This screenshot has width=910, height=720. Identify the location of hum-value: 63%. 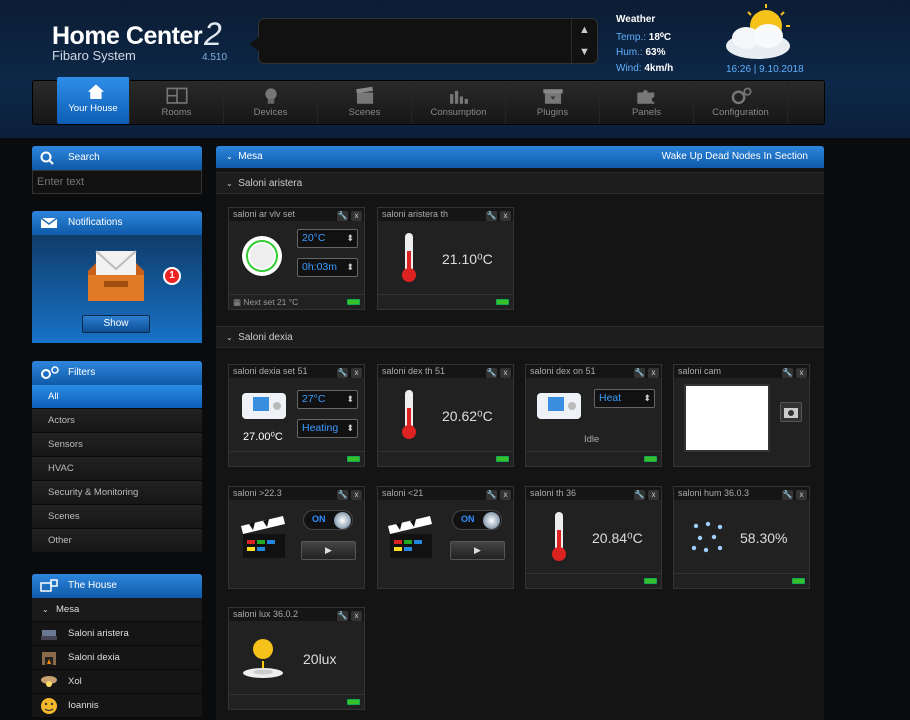
(655, 52).